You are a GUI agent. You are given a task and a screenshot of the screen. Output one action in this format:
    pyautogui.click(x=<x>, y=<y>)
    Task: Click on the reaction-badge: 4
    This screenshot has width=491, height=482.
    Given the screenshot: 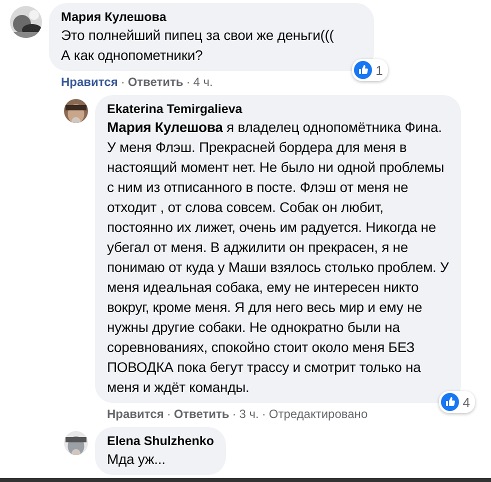 What is the action you would take?
    pyautogui.click(x=456, y=402)
    